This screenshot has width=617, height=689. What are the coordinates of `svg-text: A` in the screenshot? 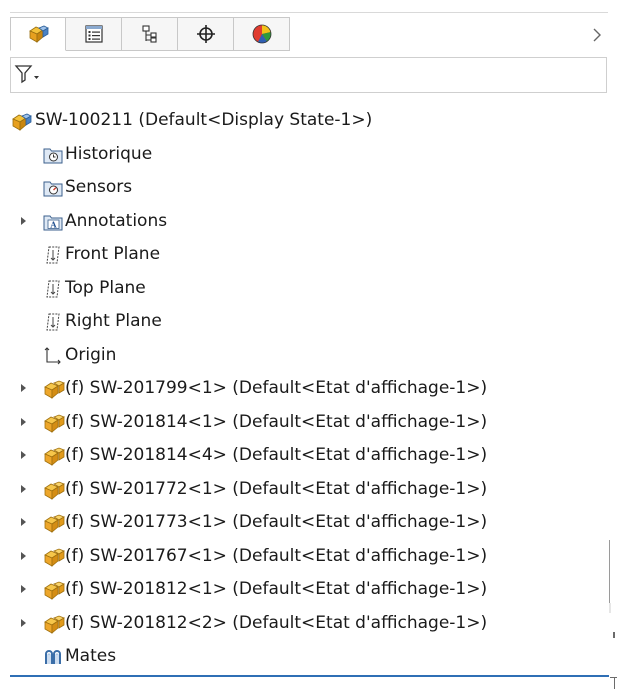 It's located at (53, 224).